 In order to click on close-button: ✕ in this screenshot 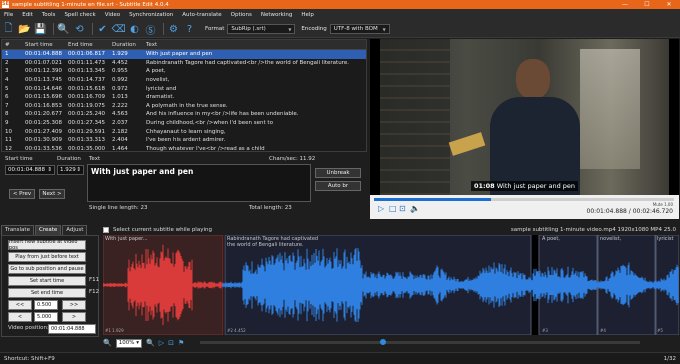, I will do `click(669, 4)`.